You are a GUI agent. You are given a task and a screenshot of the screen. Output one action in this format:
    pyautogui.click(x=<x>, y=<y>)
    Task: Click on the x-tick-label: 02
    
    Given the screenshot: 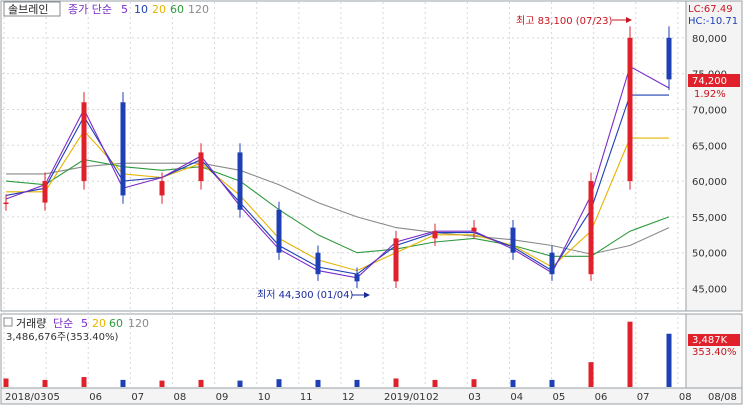 What is the action you would take?
    pyautogui.click(x=432, y=397)
    